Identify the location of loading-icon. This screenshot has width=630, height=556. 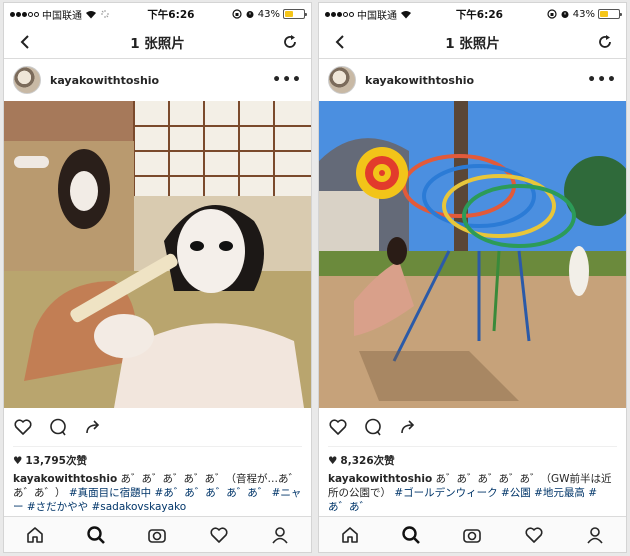
(105, 14).